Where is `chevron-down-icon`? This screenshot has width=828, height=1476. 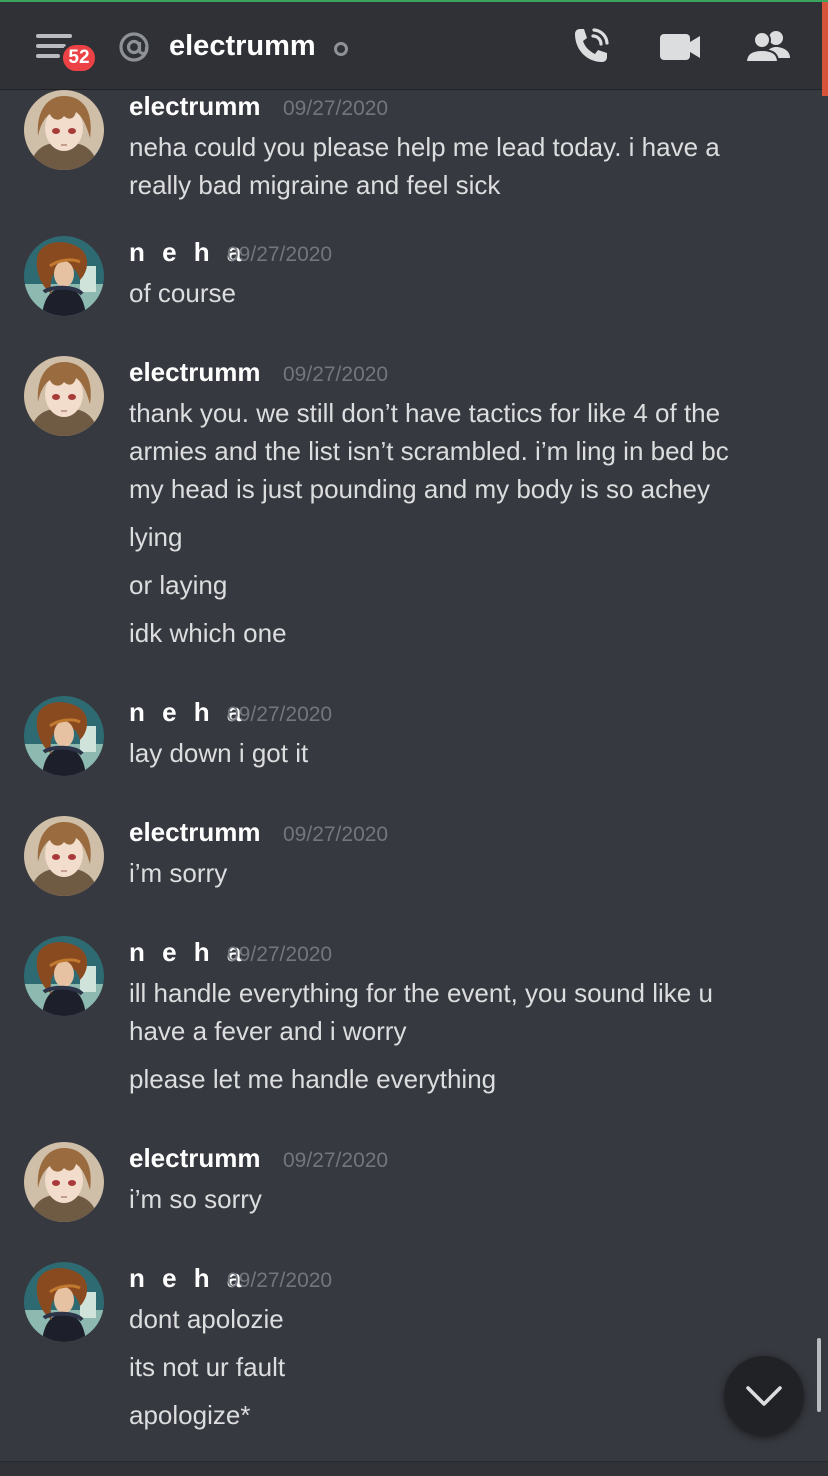
chevron-down-icon is located at coordinates (764, 1396).